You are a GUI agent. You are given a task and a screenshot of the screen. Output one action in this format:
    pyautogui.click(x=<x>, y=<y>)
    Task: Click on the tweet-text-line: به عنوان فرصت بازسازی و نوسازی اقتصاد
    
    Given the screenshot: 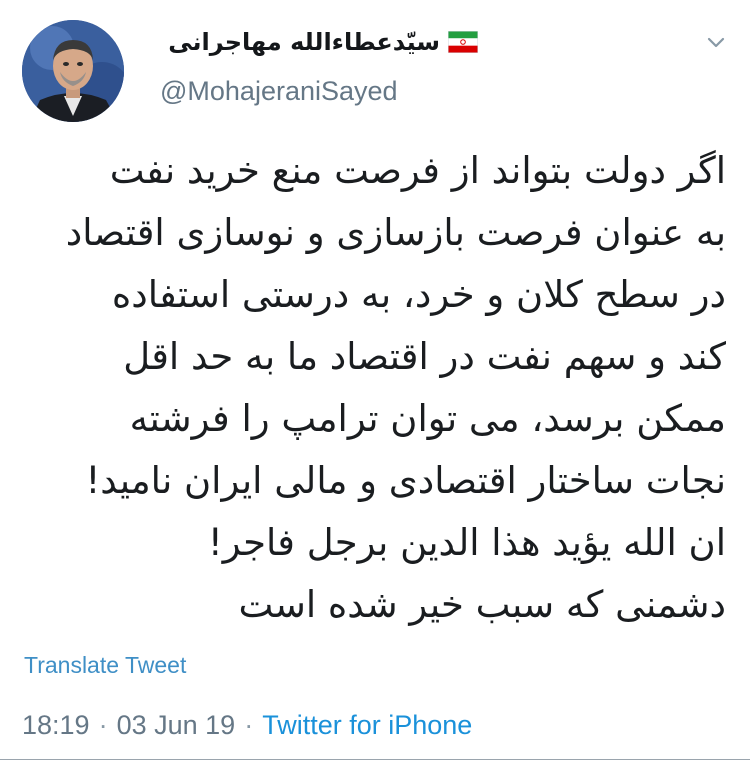 What is the action you would take?
    pyautogui.click(x=395, y=232)
    